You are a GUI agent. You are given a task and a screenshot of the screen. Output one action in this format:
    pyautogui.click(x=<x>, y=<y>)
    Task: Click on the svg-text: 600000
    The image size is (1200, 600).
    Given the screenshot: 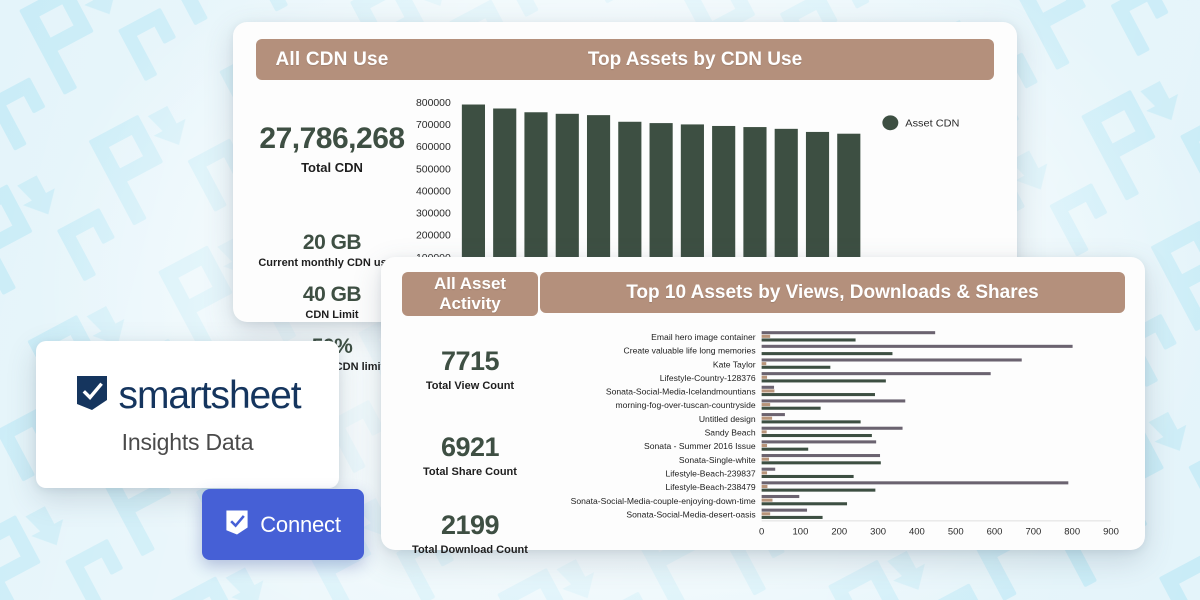 What is the action you would take?
    pyautogui.click(x=433, y=148)
    